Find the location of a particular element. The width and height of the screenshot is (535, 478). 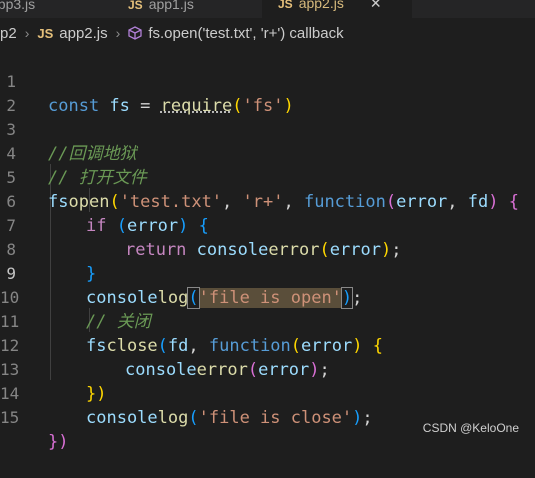

tab-app2: JS app2.js ✕ is located at coordinates (337, 9).